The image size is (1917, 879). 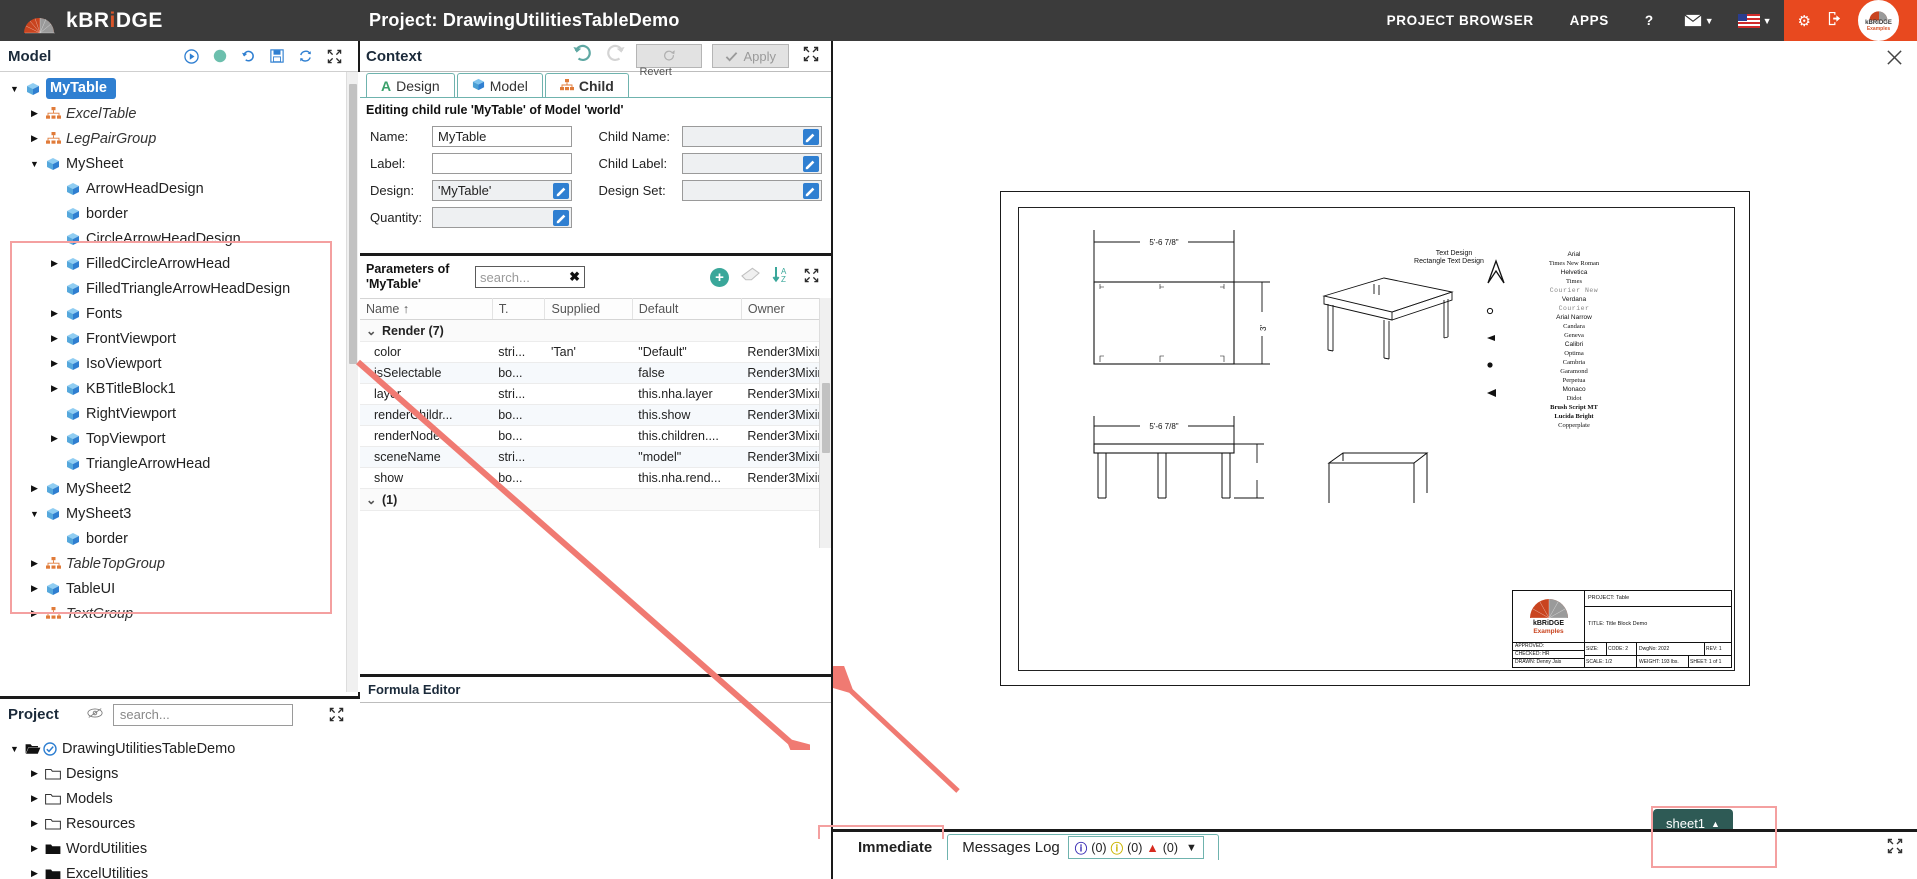 I want to click on model-tree-item: MySheet, so click(x=180, y=163).